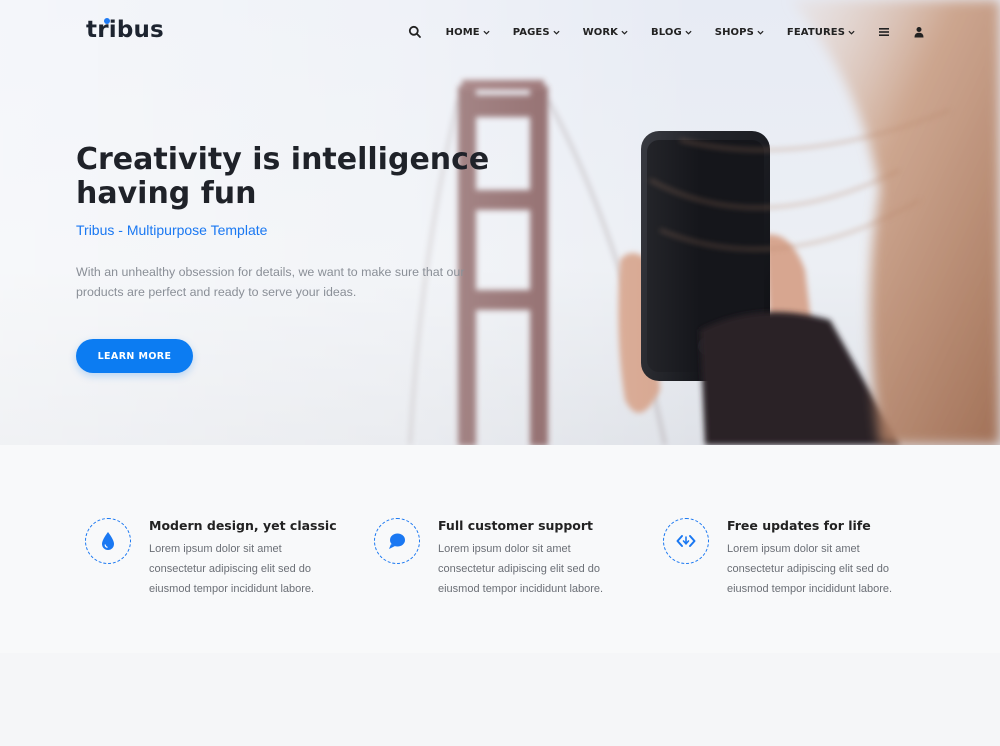 This screenshot has height=746, width=1000. Describe the element at coordinates (134, 356) in the screenshot. I see `learn-more-button: LEARN MORE` at that location.